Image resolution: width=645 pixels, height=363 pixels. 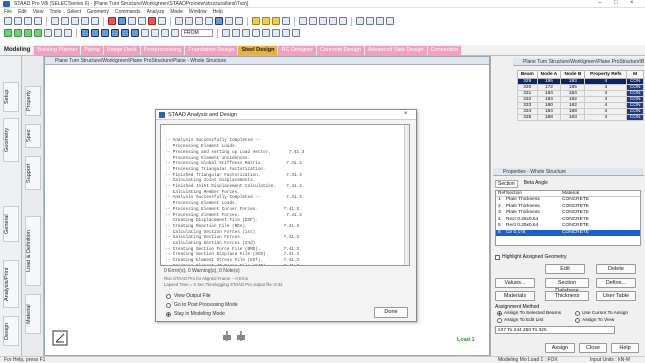 I want to click on sub-tab-support: Support, so click(x=33, y=173).